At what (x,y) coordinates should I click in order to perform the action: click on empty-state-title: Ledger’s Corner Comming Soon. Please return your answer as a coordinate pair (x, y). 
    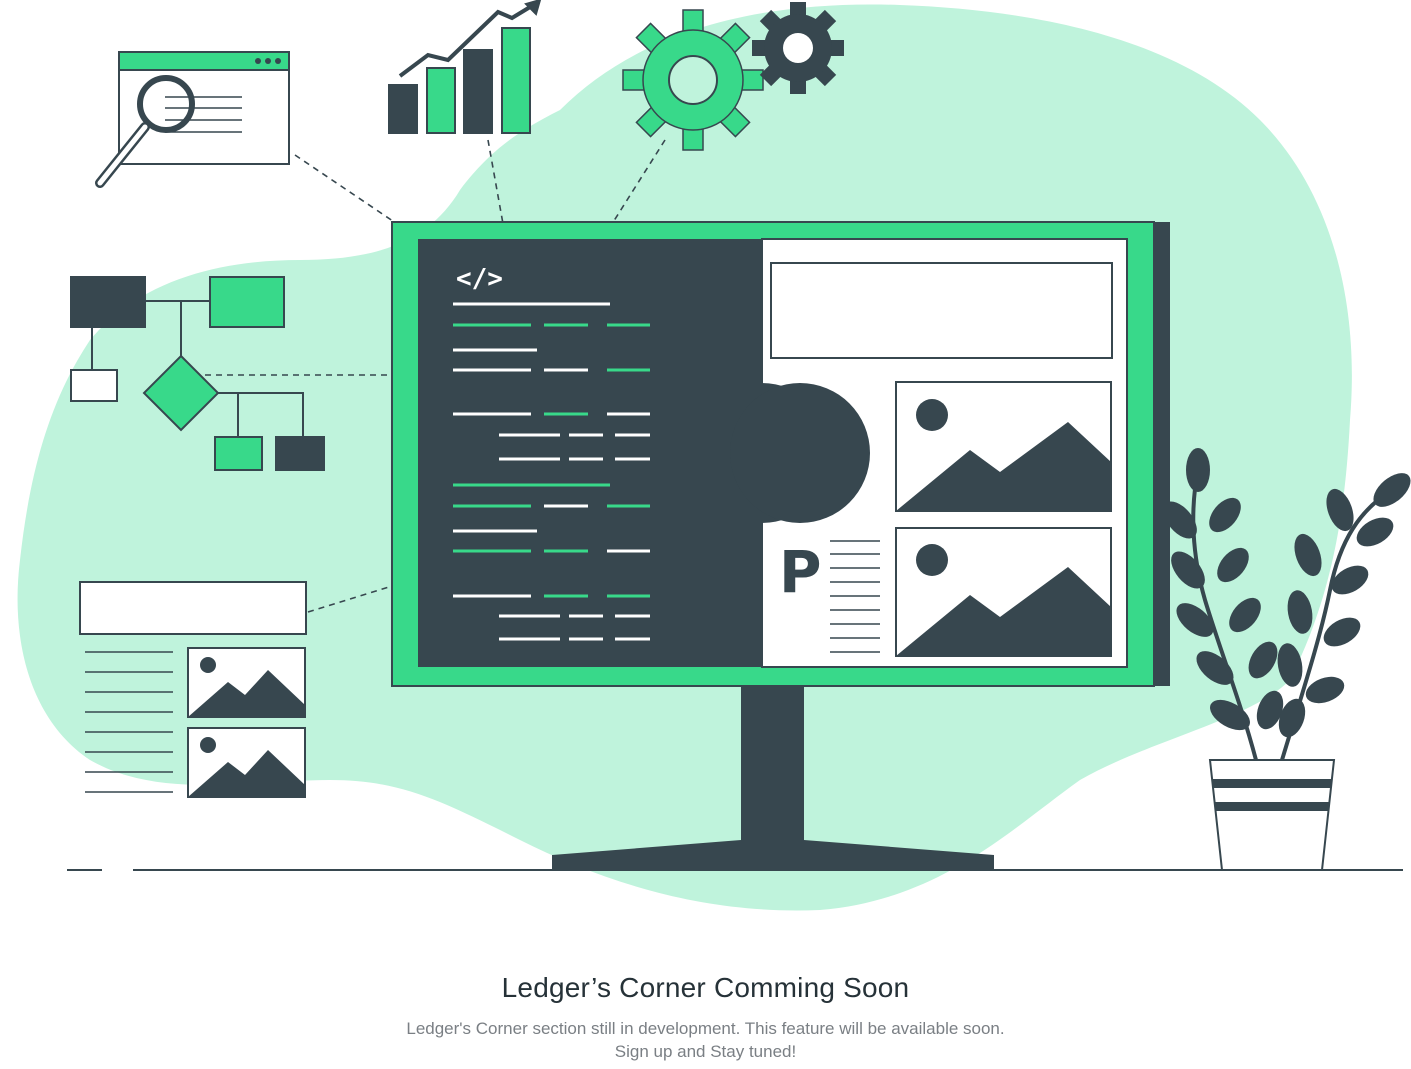
    Looking at the image, I should click on (705, 987).